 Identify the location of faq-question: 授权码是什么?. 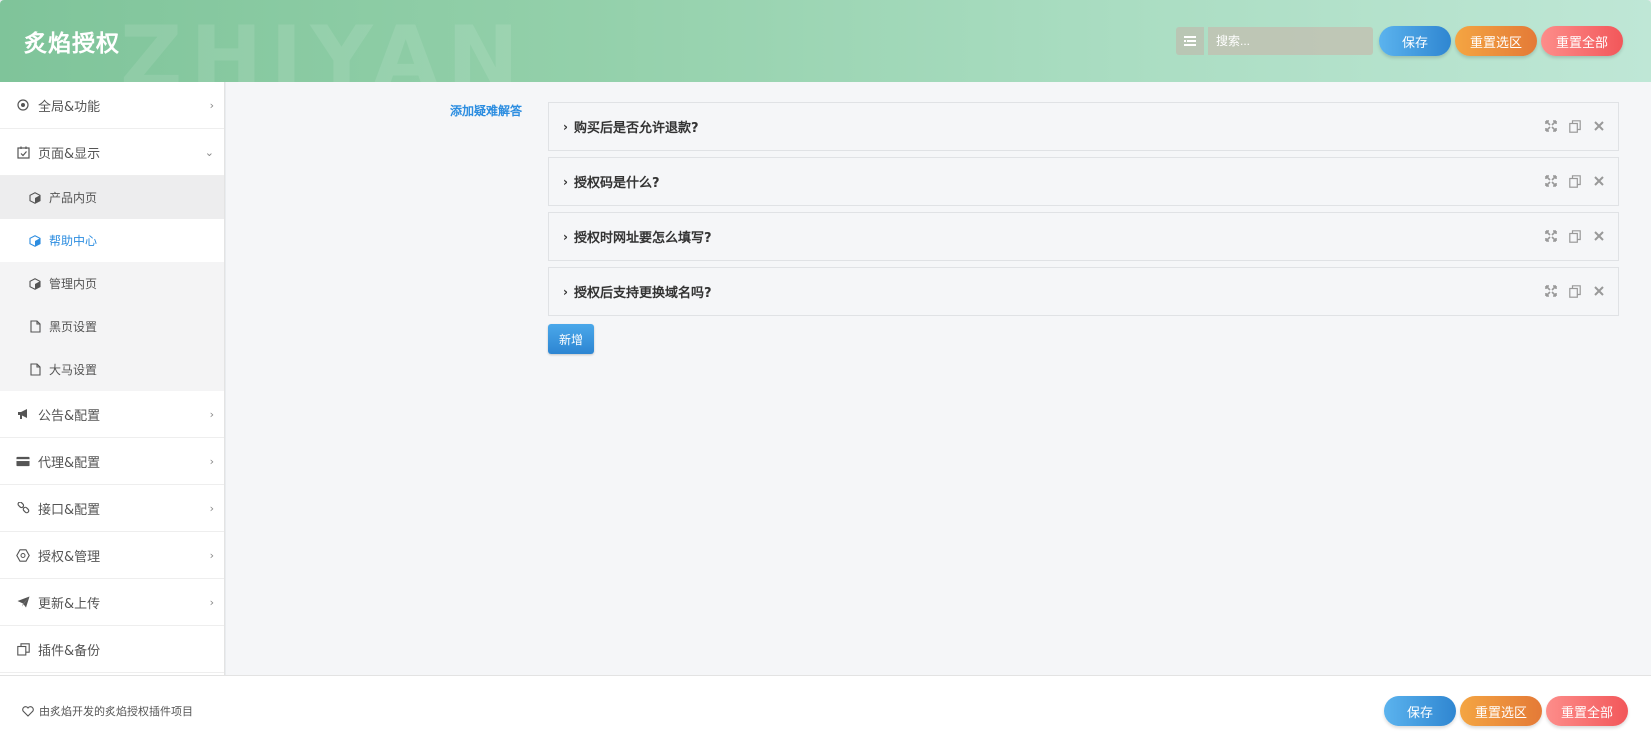
(616, 183).